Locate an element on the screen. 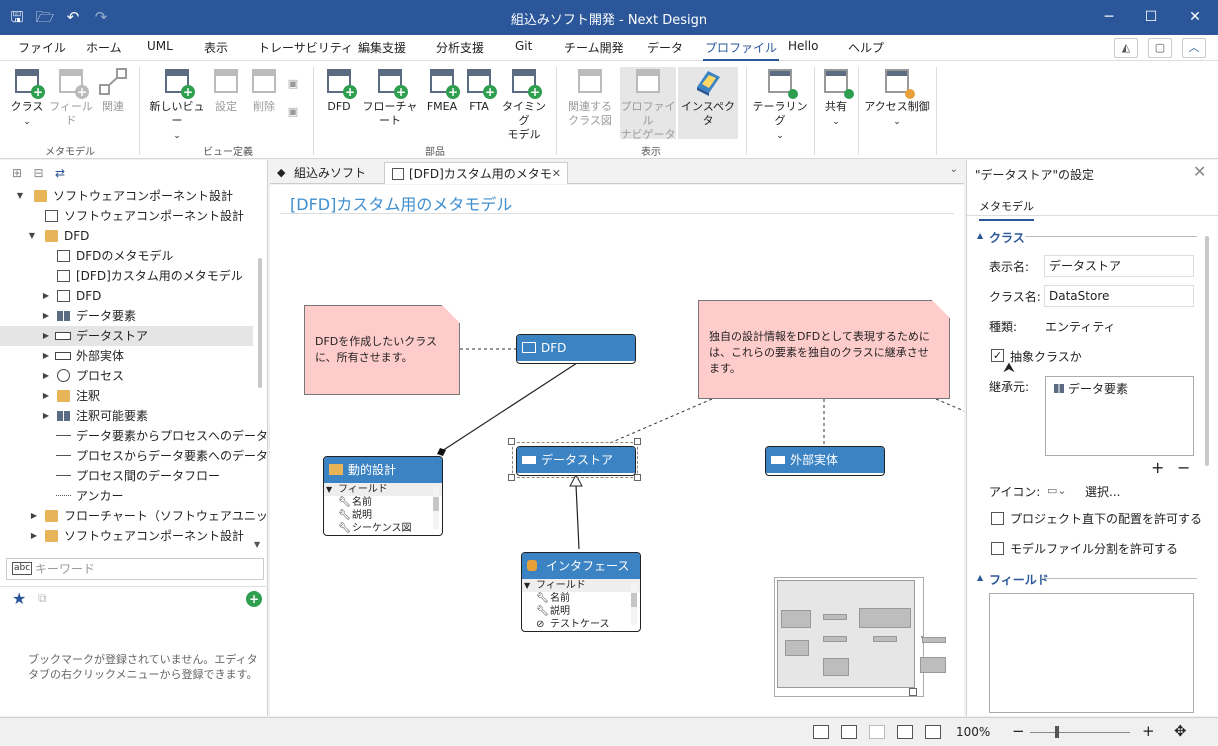  tab-data: データ is located at coordinates (665, 47).